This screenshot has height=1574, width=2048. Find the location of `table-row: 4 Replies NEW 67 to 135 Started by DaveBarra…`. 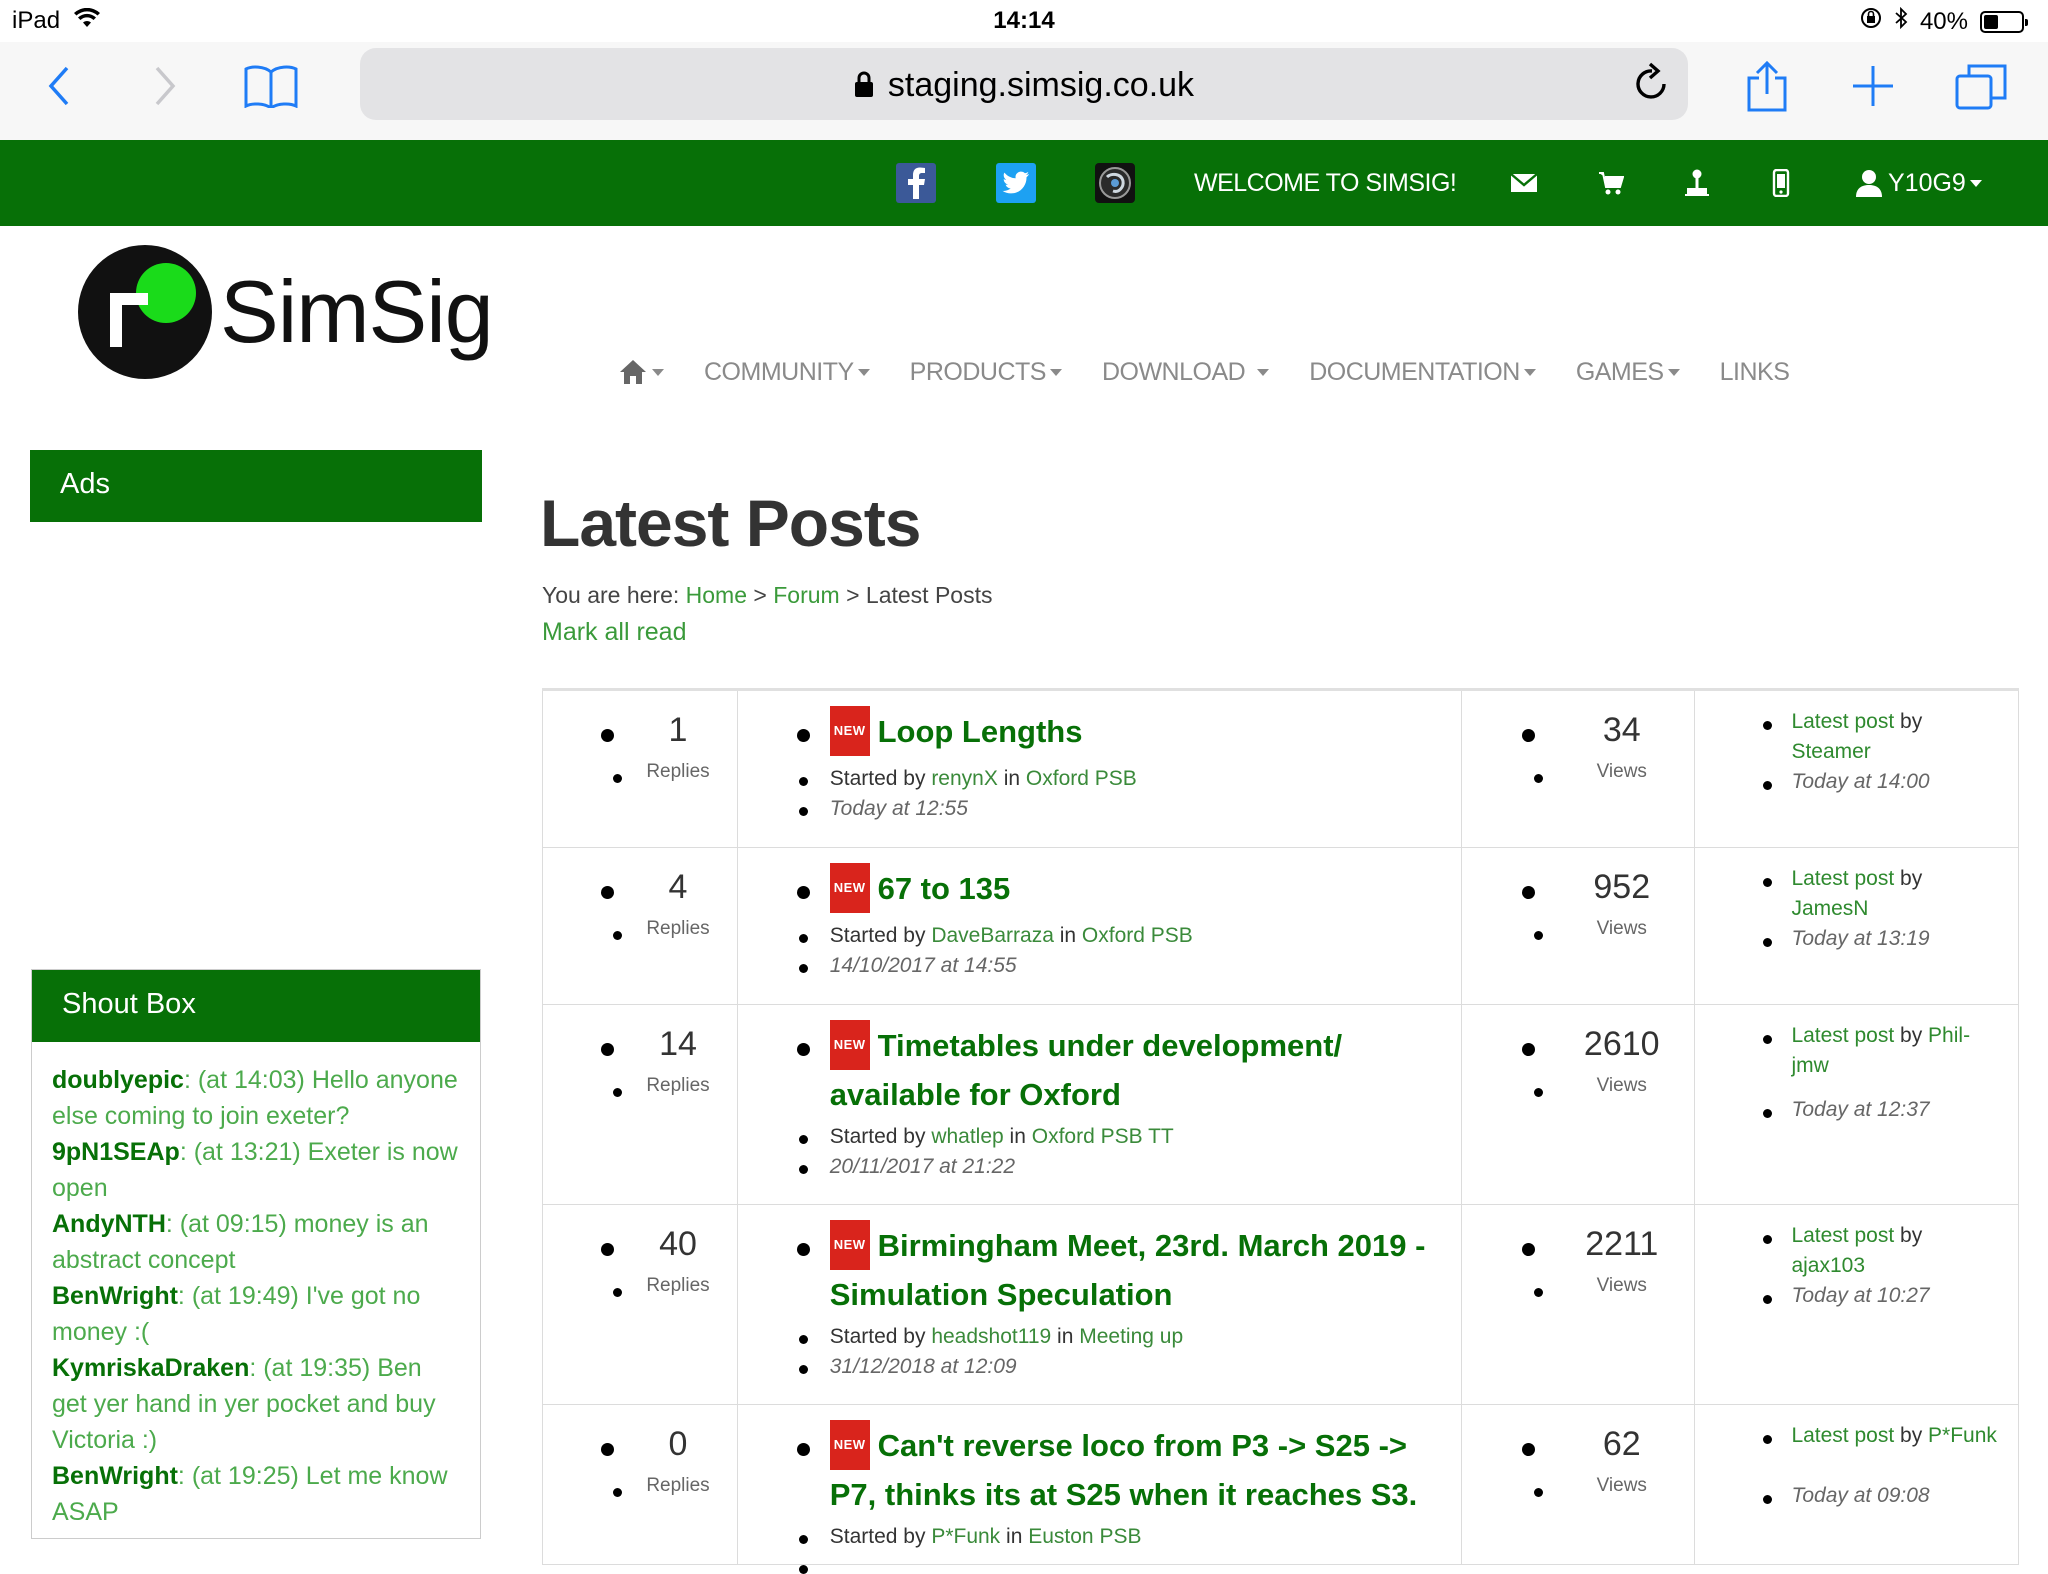

table-row: 4 Replies NEW 67 to 135 Started by DaveBarra… is located at coordinates (1280, 926).